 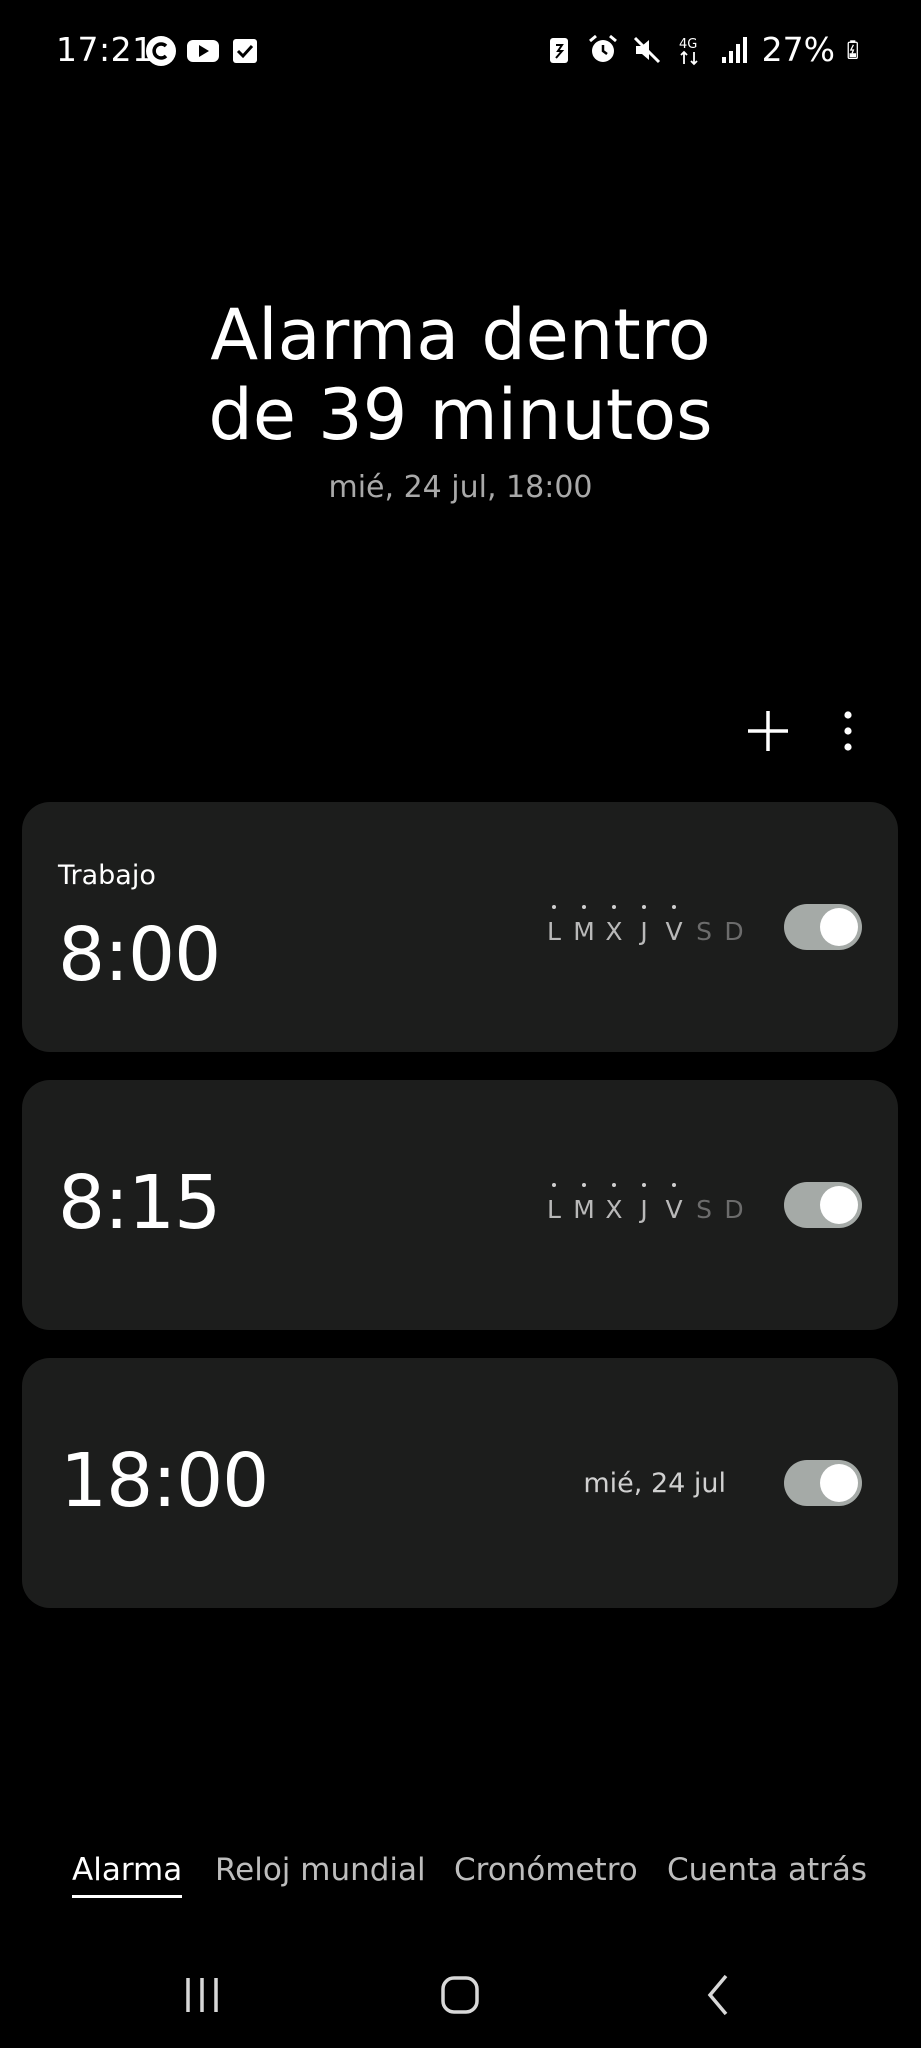 What do you see at coordinates (654, 1483) in the screenshot?
I see `alarm-date: mié, 24 jul` at bounding box center [654, 1483].